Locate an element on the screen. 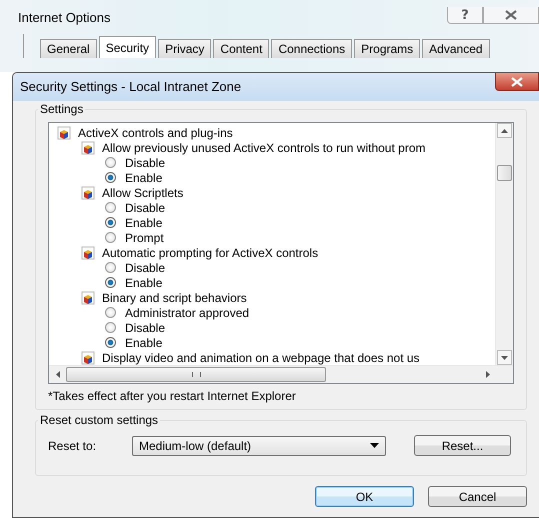 The height and width of the screenshot is (518, 539). caret-icon is located at coordinates (374, 445).